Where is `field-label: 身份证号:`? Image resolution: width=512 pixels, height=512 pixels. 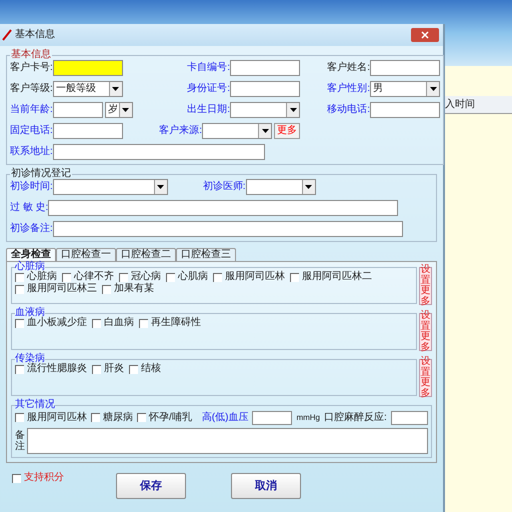 field-label: 身份证号: is located at coordinates (208, 89).